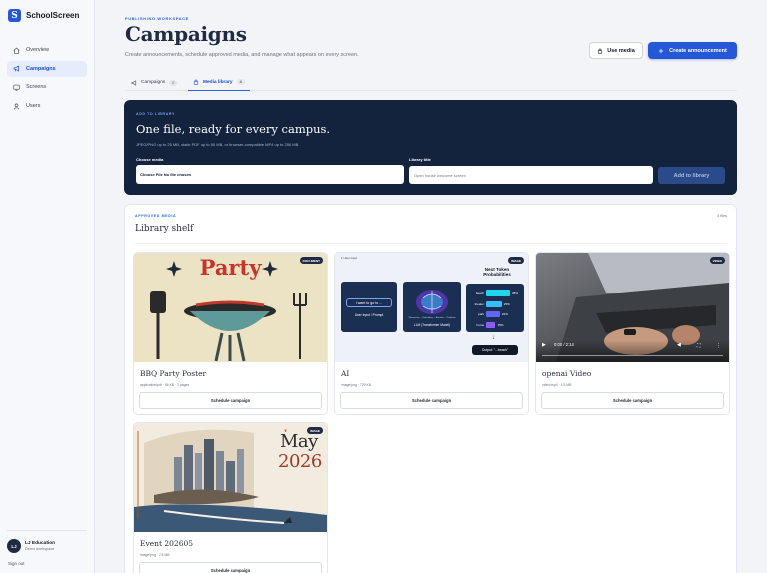 Image resolution: width=767 pixels, height=573 pixels. What do you see at coordinates (431, 82) in the screenshot?
I see `tab-bar: Campaigns 0 Media library 4` at bounding box center [431, 82].